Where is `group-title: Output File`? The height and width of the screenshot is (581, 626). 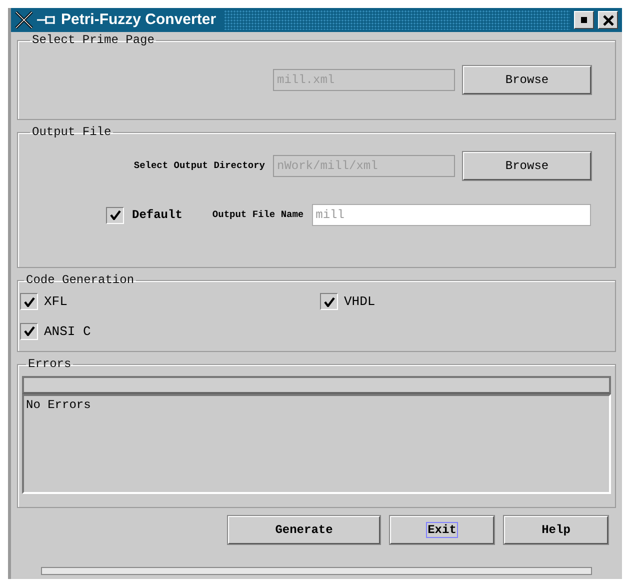 group-title: Output File is located at coordinates (71, 132).